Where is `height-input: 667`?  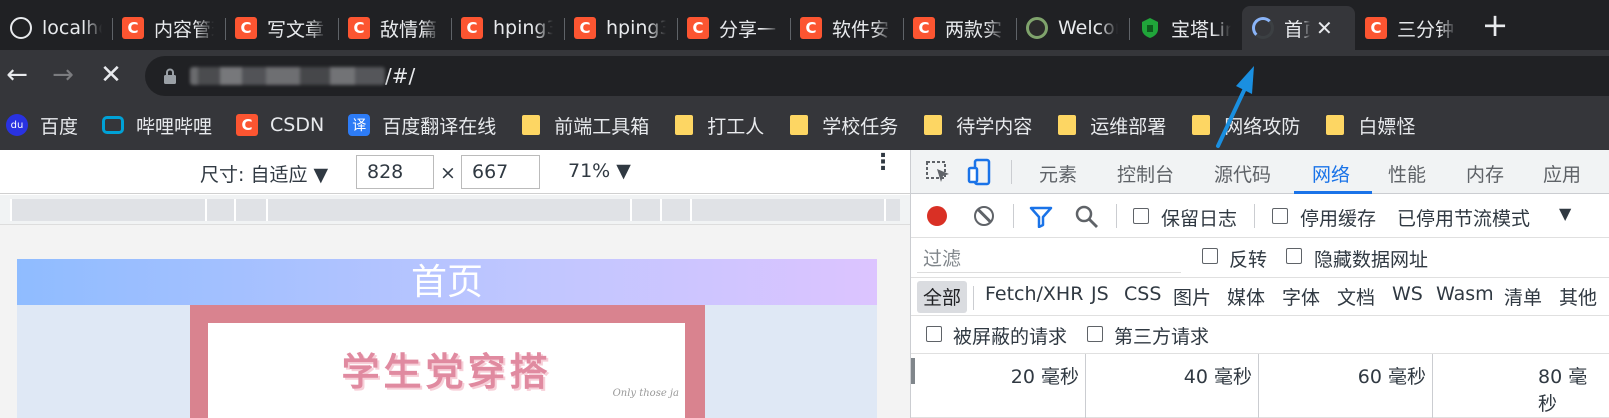
height-input: 667 is located at coordinates (500, 172).